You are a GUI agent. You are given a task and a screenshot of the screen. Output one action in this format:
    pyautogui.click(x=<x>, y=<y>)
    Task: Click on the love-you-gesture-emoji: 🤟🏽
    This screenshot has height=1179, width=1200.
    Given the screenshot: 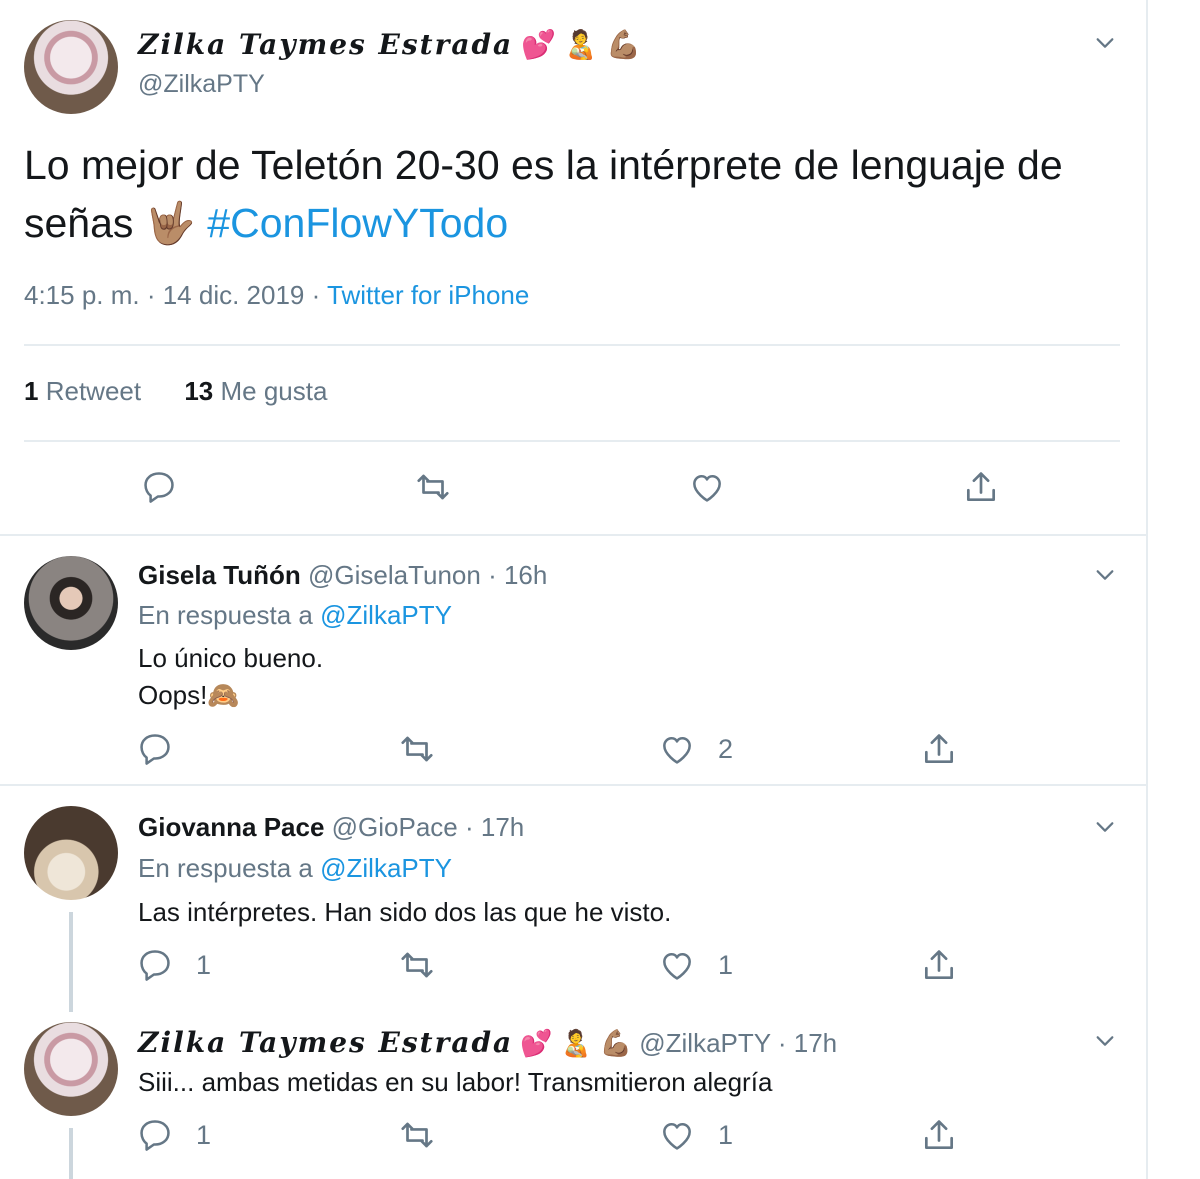 What is the action you would take?
    pyautogui.click(x=170, y=223)
    